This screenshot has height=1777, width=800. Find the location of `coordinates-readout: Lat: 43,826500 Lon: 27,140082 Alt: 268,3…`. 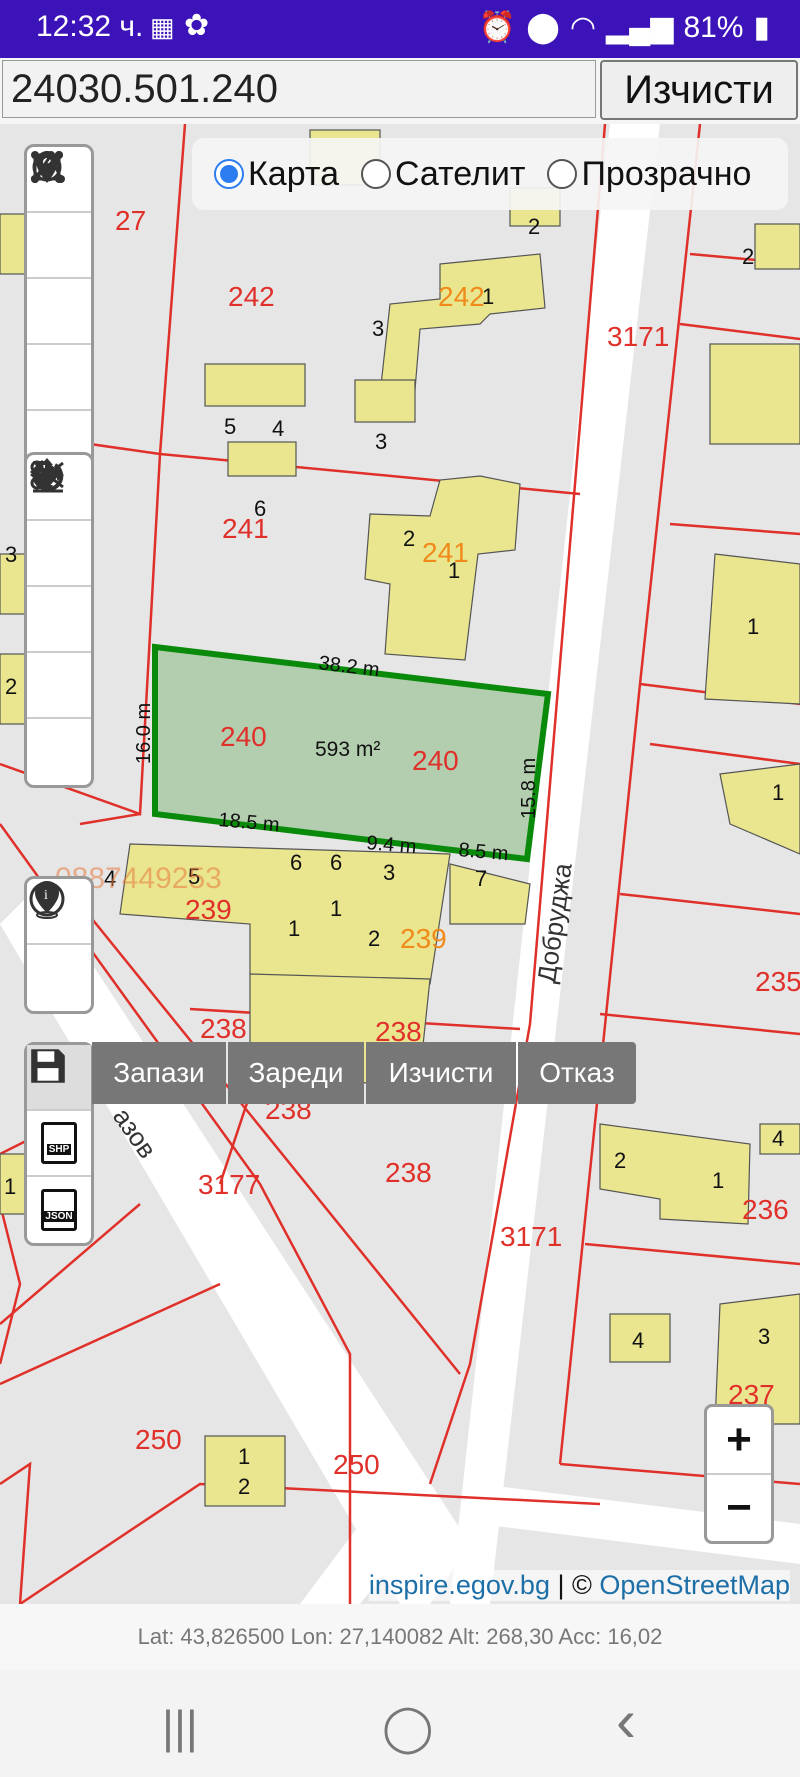

coordinates-readout: Lat: 43,826500 Lon: 27,140082 Alt: 268,3… is located at coordinates (400, 1637).